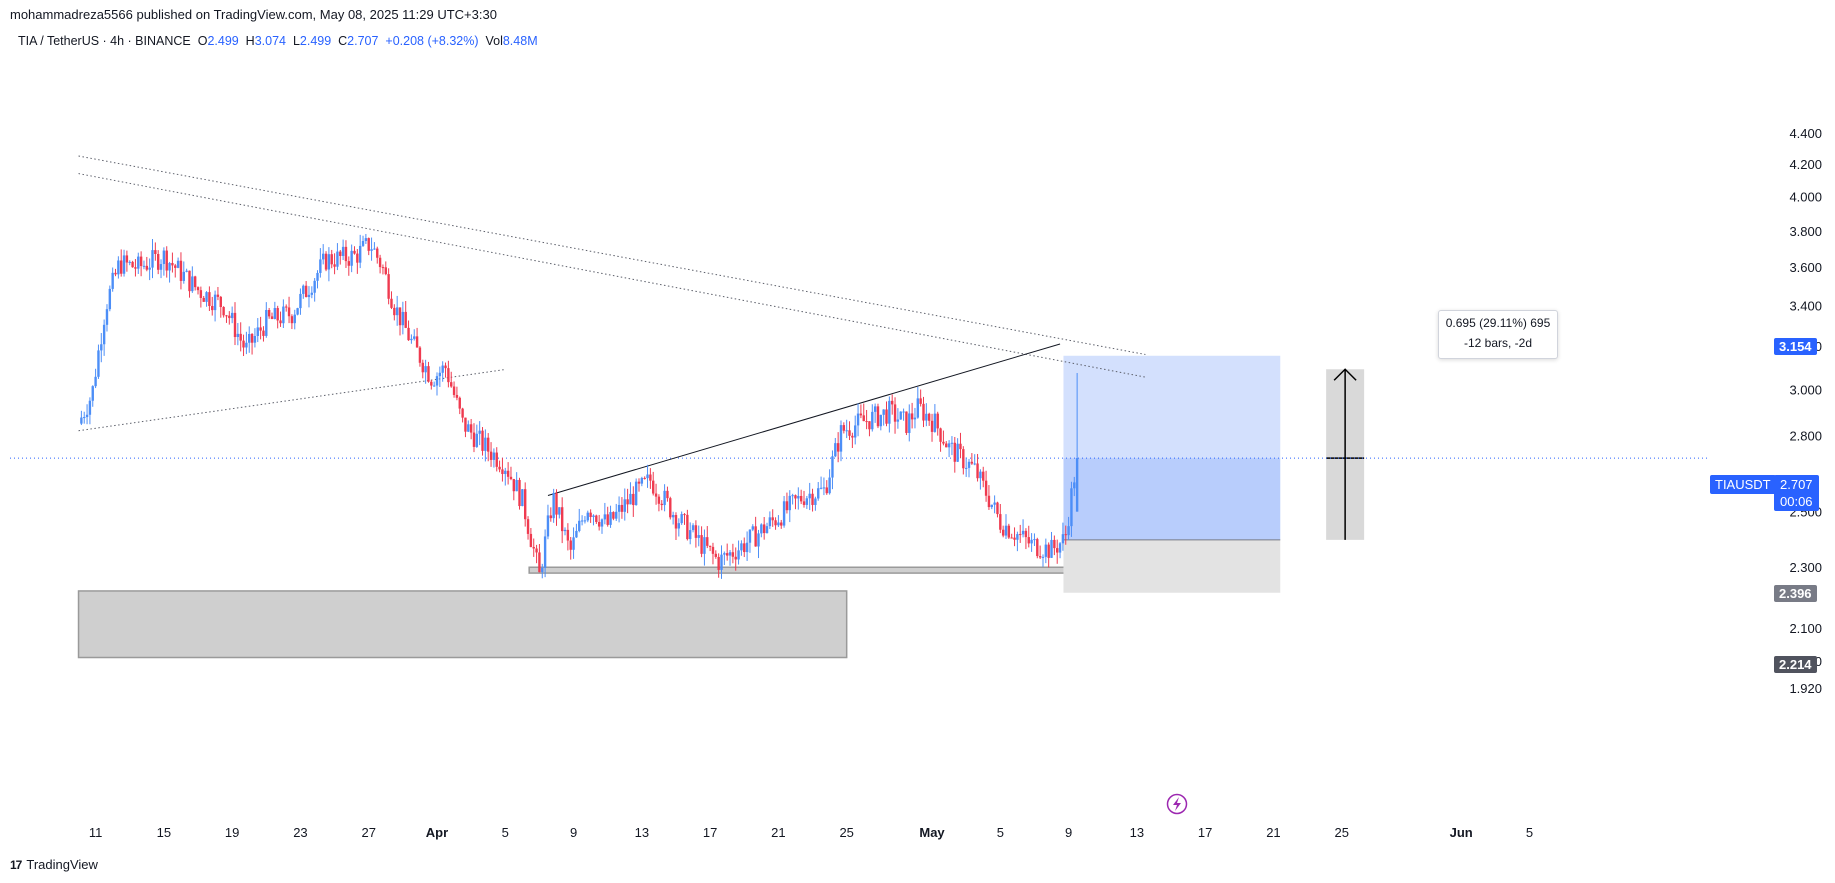 This screenshot has height=883, width=1835. What do you see at coordinates (1172, 566) in the screenshot?
I see `stop-zone` at bounding box center [1172, 566].